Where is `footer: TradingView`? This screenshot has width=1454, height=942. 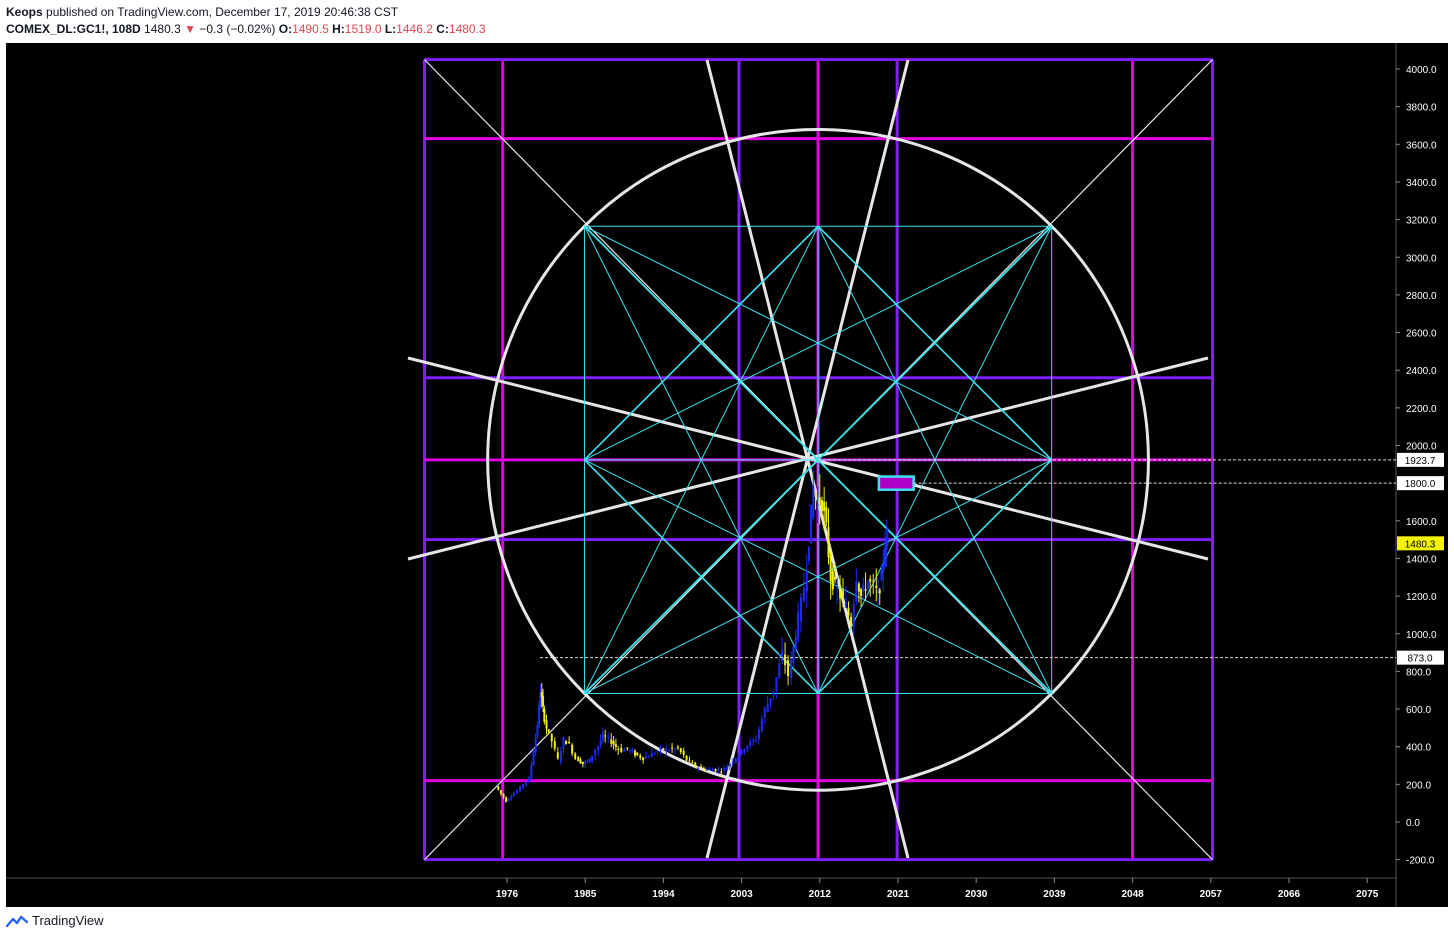
footer: TradingView is located at coordinates (55, 920).